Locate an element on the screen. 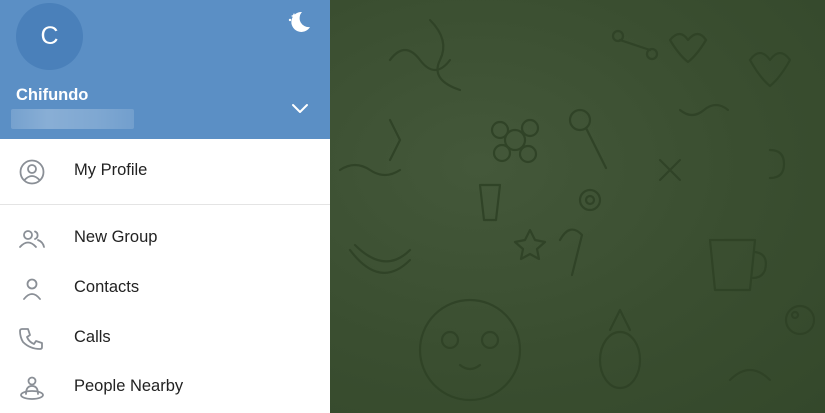 Image resolution: width=825 pixels, height=413 pixels. contact-icon is located at coordinates (32, 289).